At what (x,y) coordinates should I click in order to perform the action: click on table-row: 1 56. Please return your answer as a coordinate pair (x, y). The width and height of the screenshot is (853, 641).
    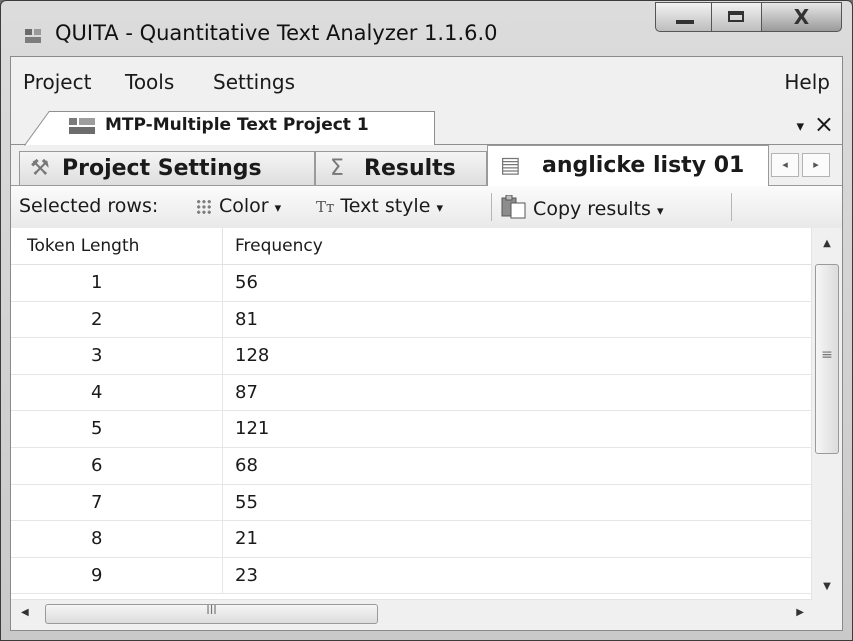
    Looking at the image, I should click on (411, 283).